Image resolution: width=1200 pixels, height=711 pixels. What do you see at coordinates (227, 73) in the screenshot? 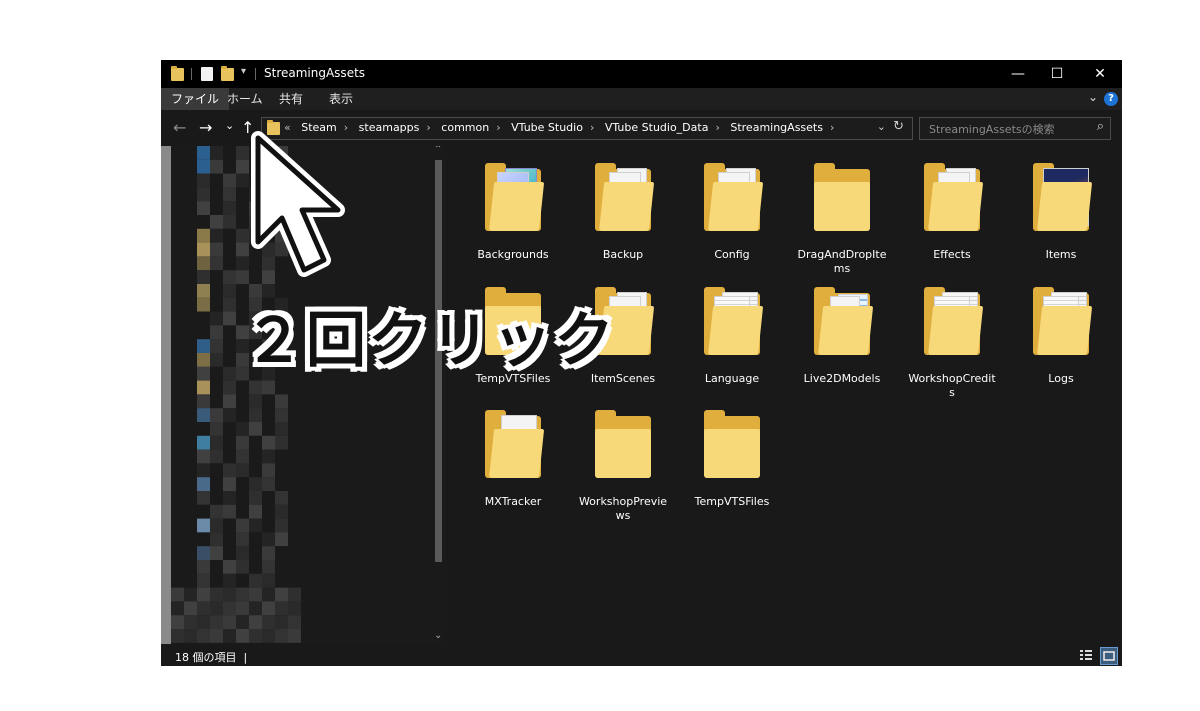
I see `new-folder-icon` at bounding box center [227, 73].